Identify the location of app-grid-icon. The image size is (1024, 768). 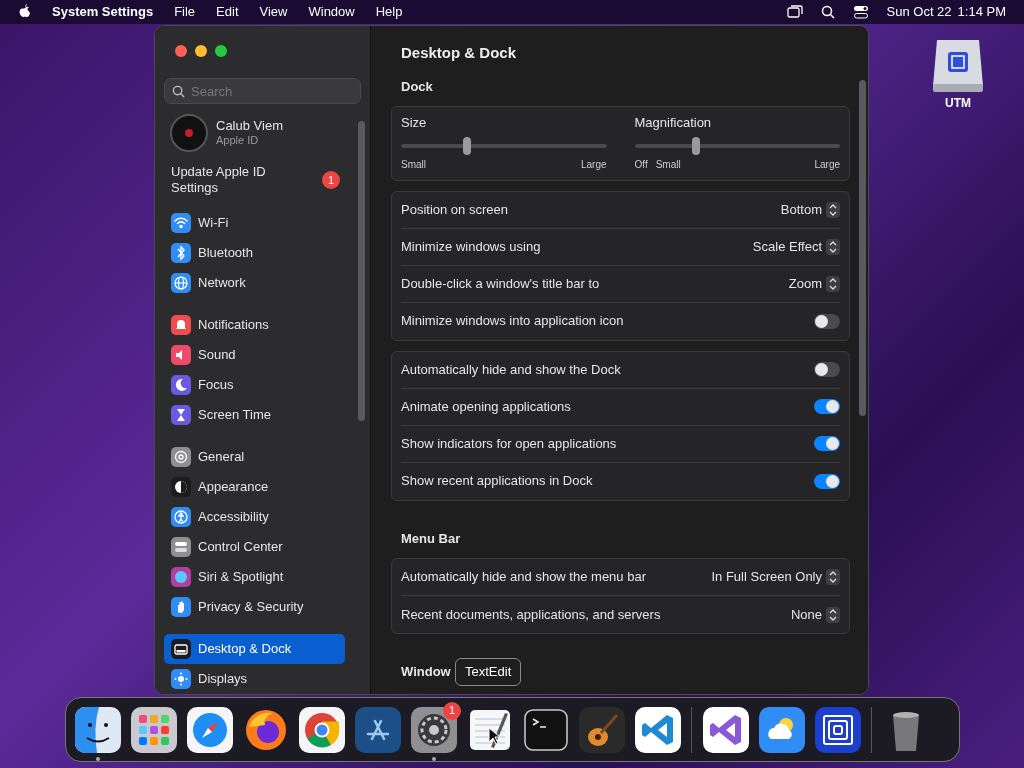
(153, 729).